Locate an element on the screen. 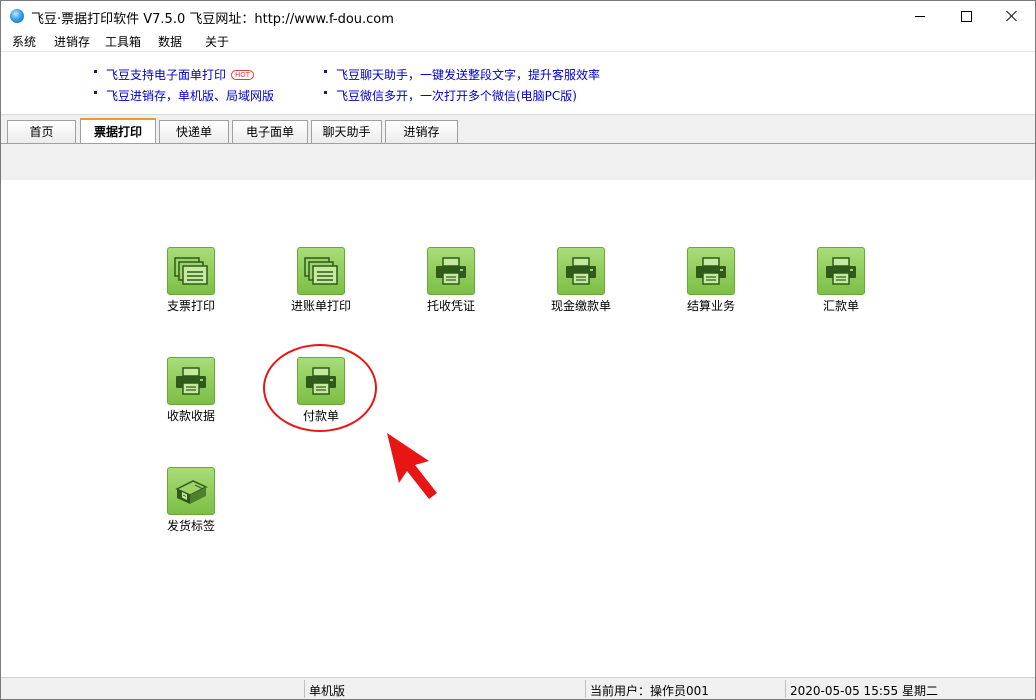 This screenshot has height=700, width=1036. tile-remittance: 汇款单 is located at coordinates (841, 282).